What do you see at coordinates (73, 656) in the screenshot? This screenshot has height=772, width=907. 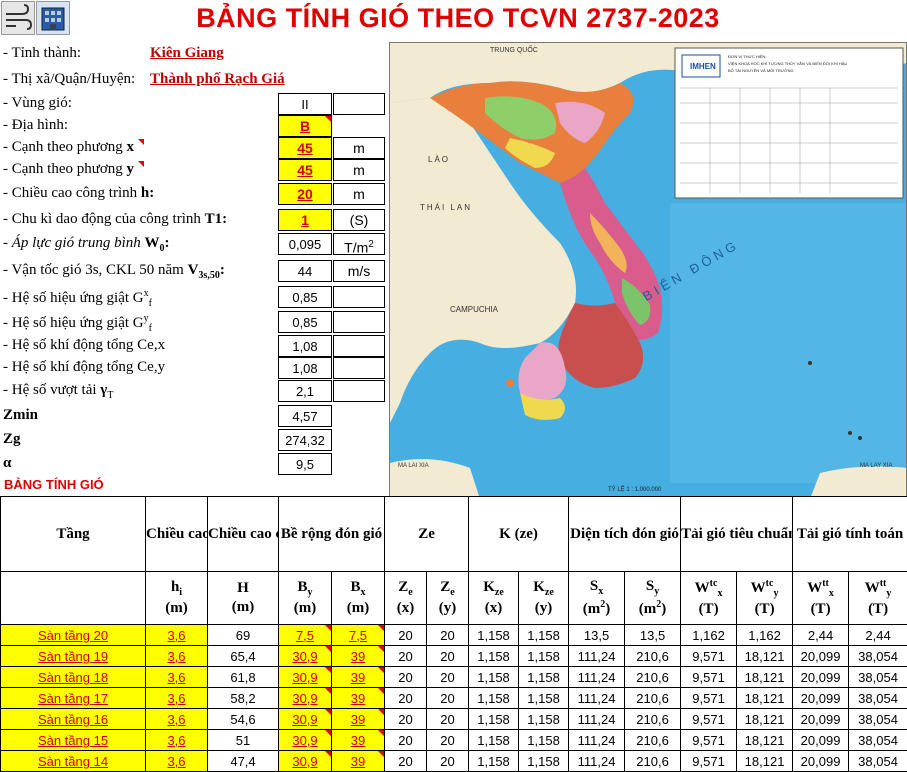 I see `floor-name-cell: Sàn tầng 19` at bounding box center [73, 656].